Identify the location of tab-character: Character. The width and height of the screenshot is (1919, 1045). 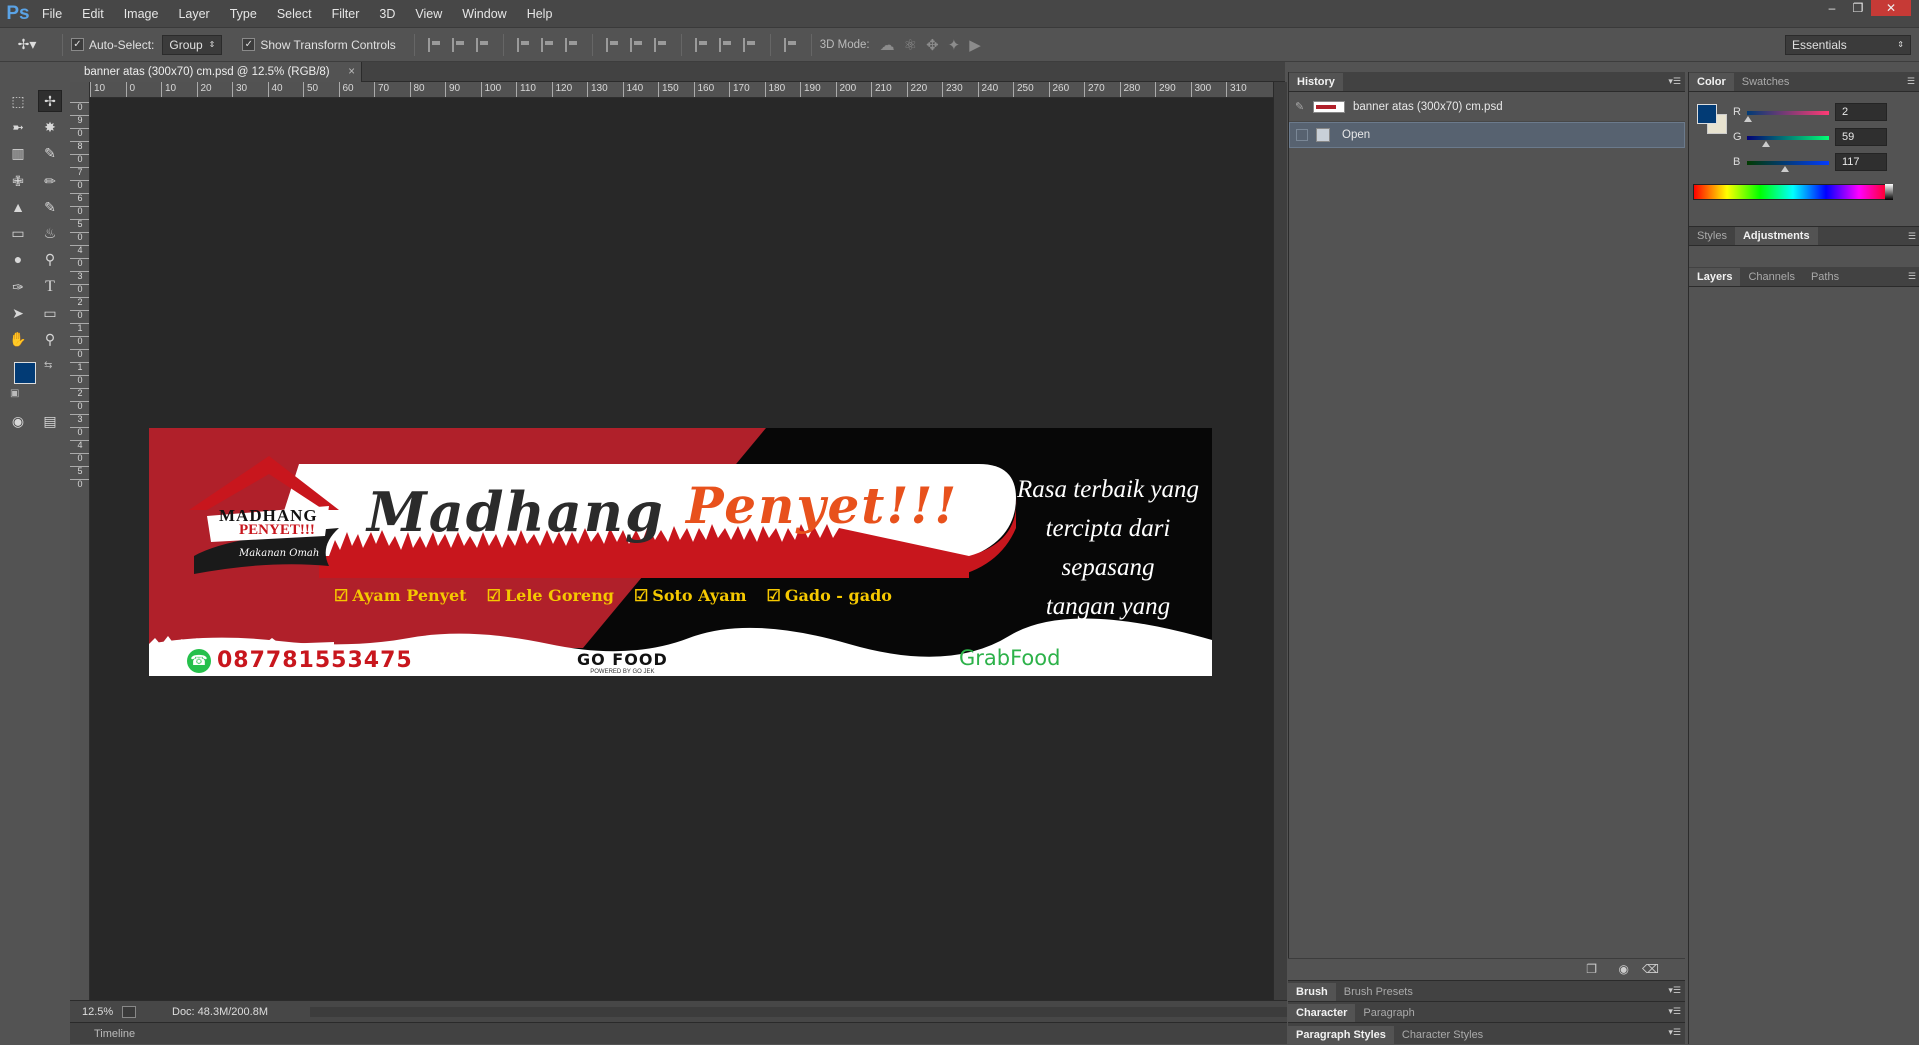
(1322, 1013).